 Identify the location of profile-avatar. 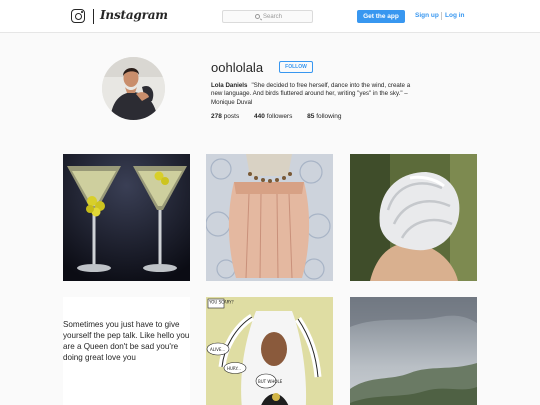
(133, 88).